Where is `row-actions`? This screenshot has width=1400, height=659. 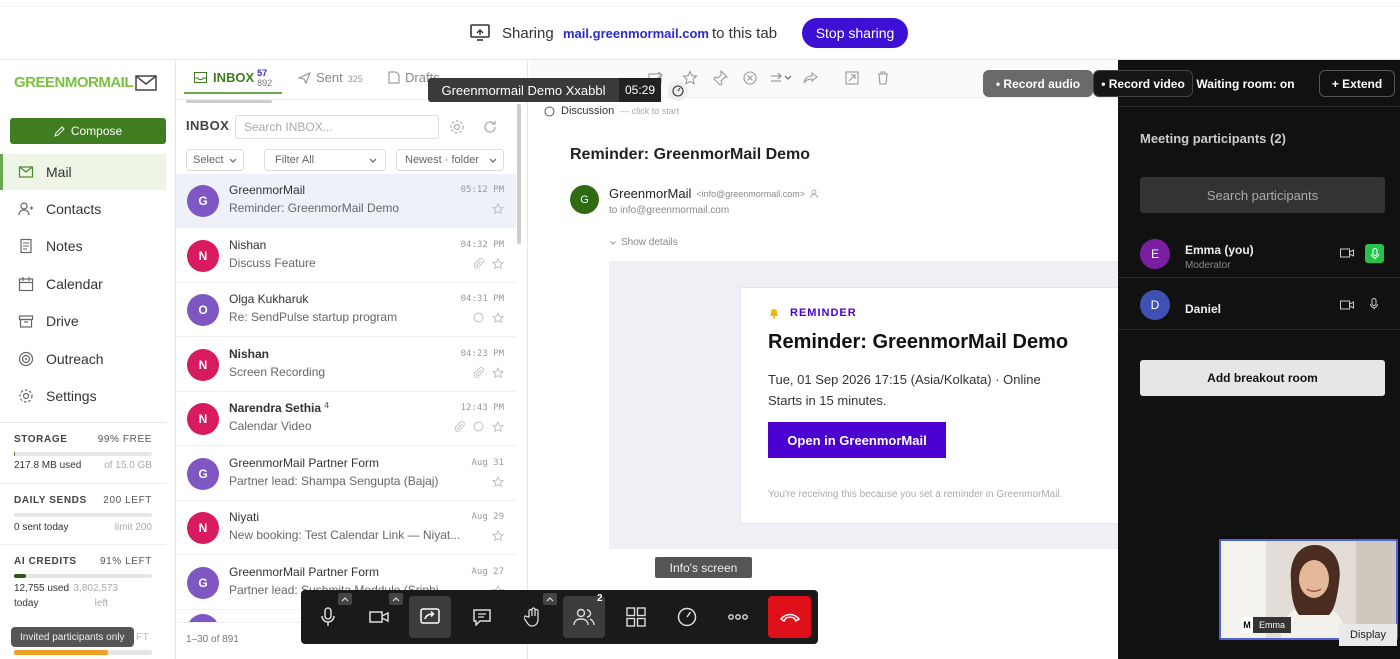 row-actions is located at coordinates (488, 318).